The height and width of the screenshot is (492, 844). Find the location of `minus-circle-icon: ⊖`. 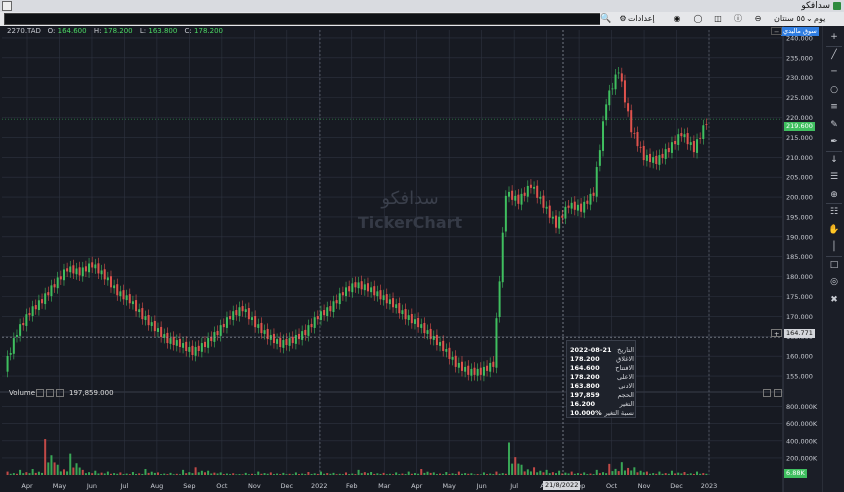

minus-circle-icon: ⊖ is located at coordinates (758, 19).